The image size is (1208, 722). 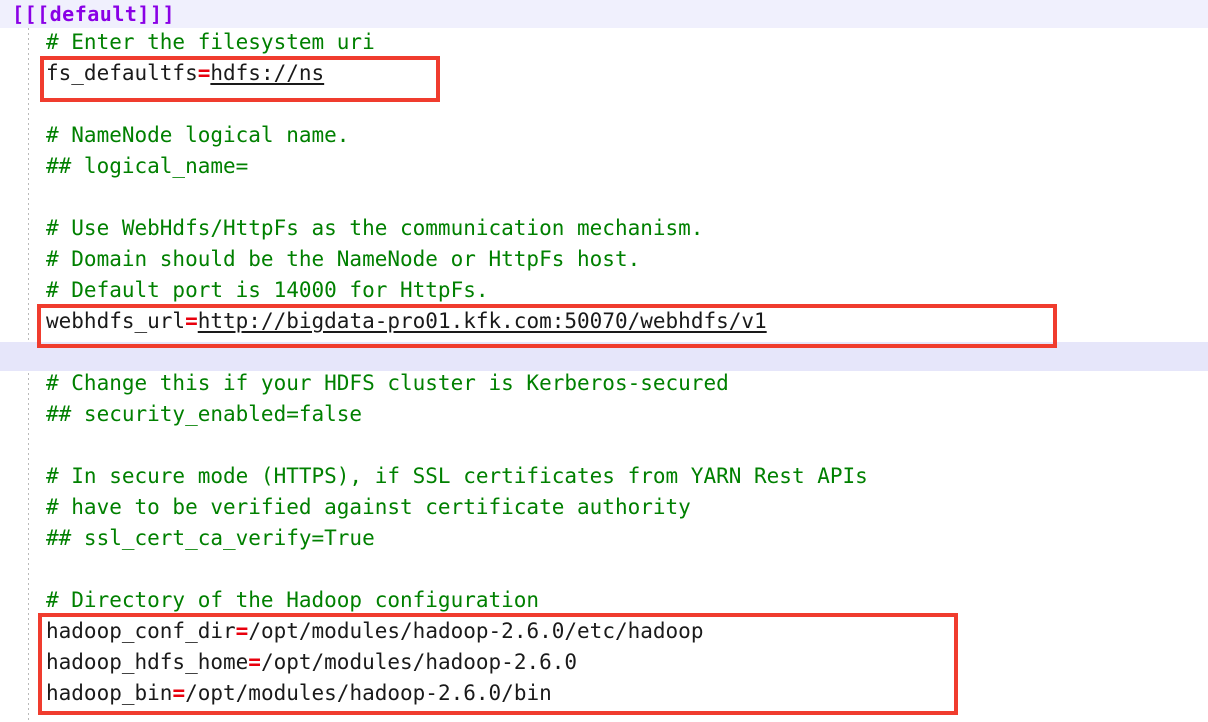 What do you see at coordinates (210, 538) in the screenshot?
I see `code-line-comment: ## ssl_cert_ca_verify=True` at bounding box center [210, 538].